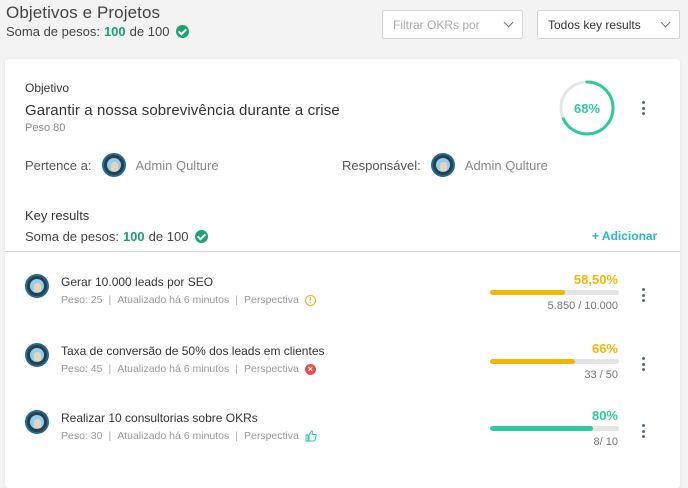 This screenshot has width=688, height=488. I want to click on key-results-select: Todos key results, so click(608, 24).